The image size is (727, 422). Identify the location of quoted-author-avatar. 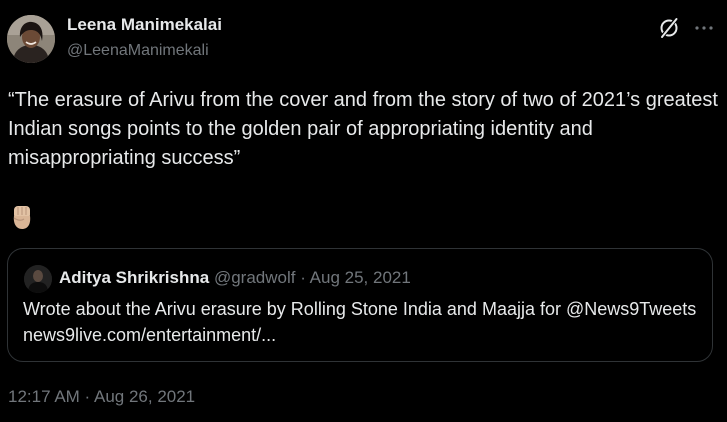
(38, 279).